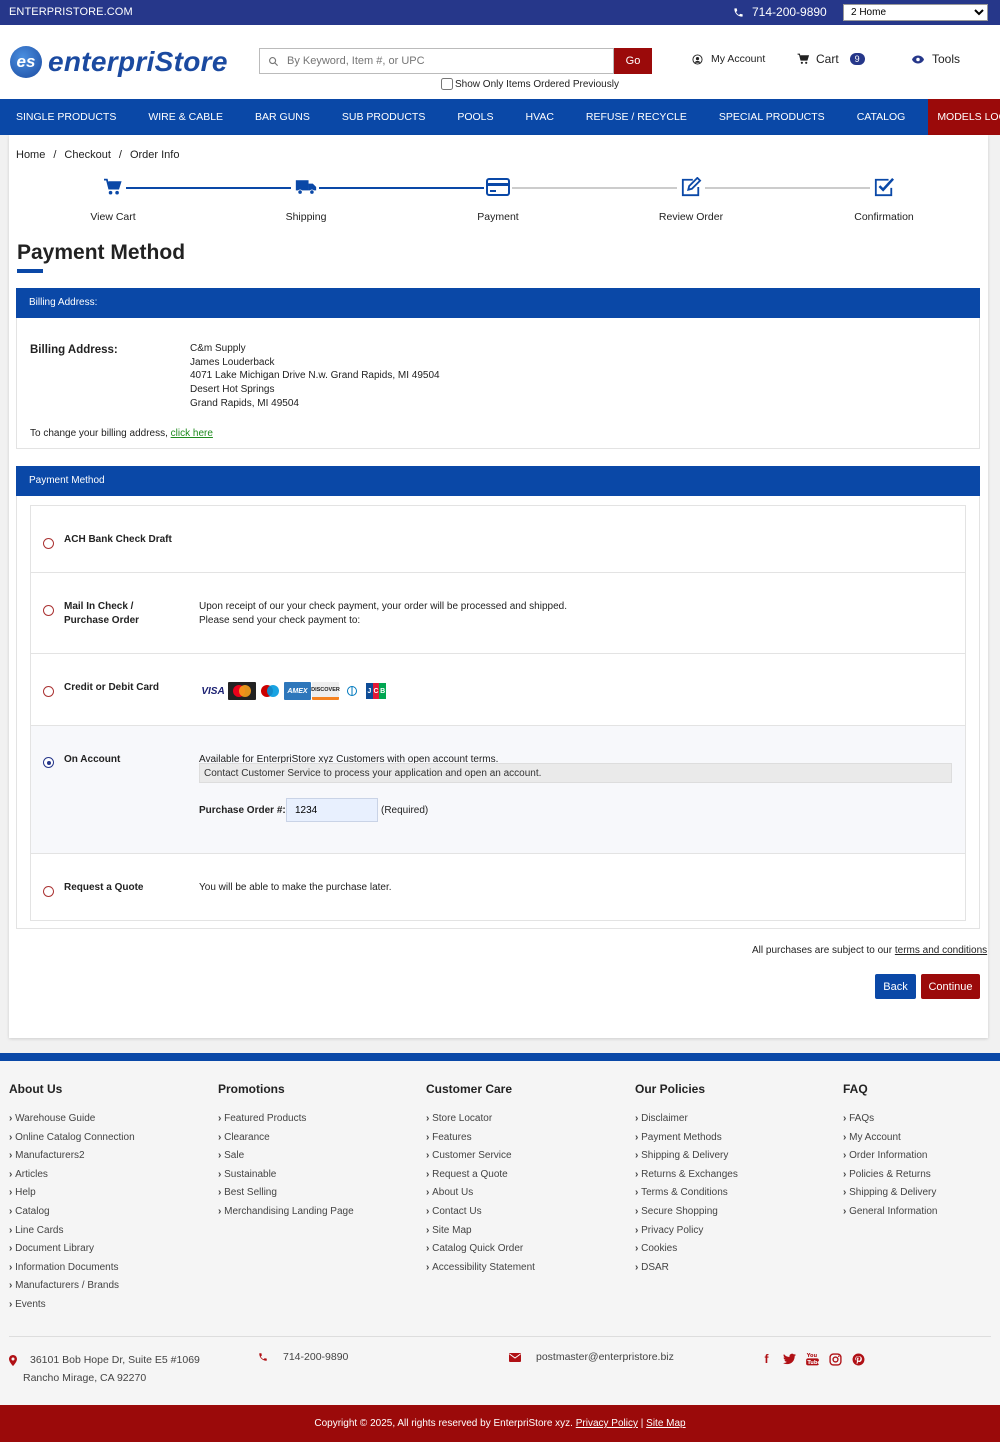 The image size is (1000, 1442). What do you see at coordinates (72, 1249) in the screenshot?
I see `footer-link: Document Library` at bounding box center [72, 1249].